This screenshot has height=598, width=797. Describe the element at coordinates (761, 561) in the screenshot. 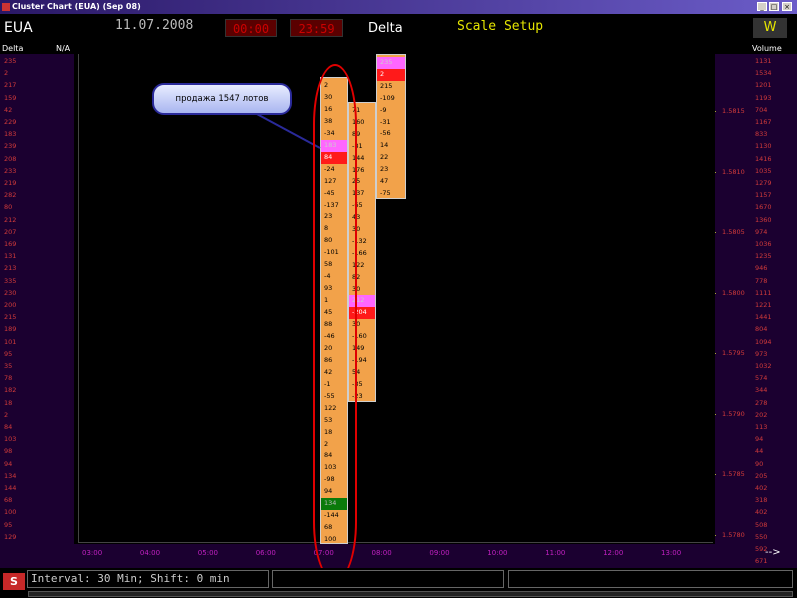

I see `volume-value: 671` at that location.